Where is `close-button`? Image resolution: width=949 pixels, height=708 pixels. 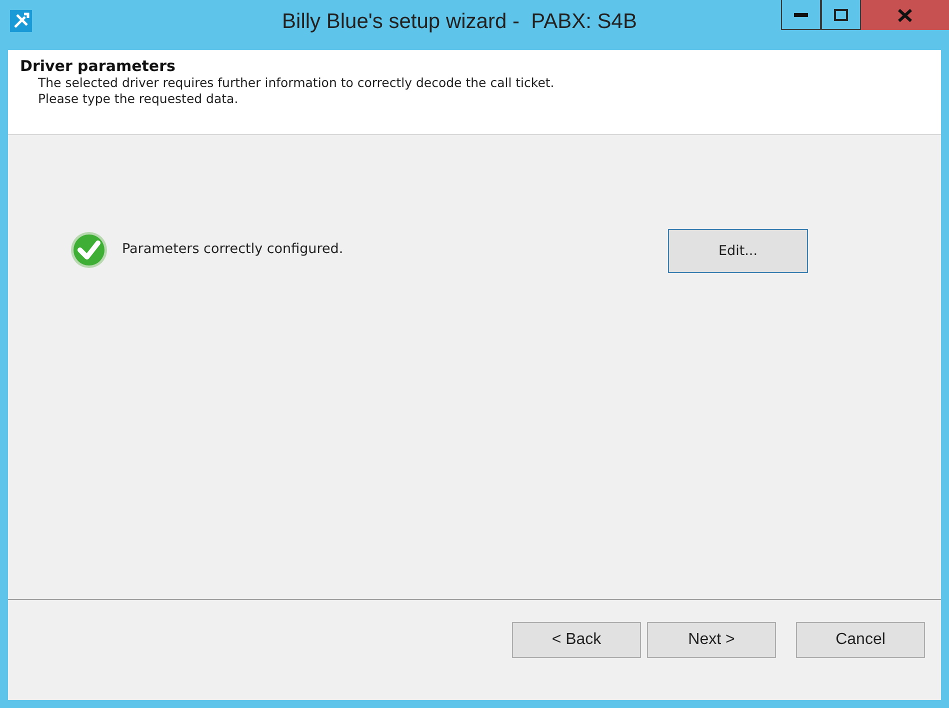 close-button is located at coordinates (905, 15).